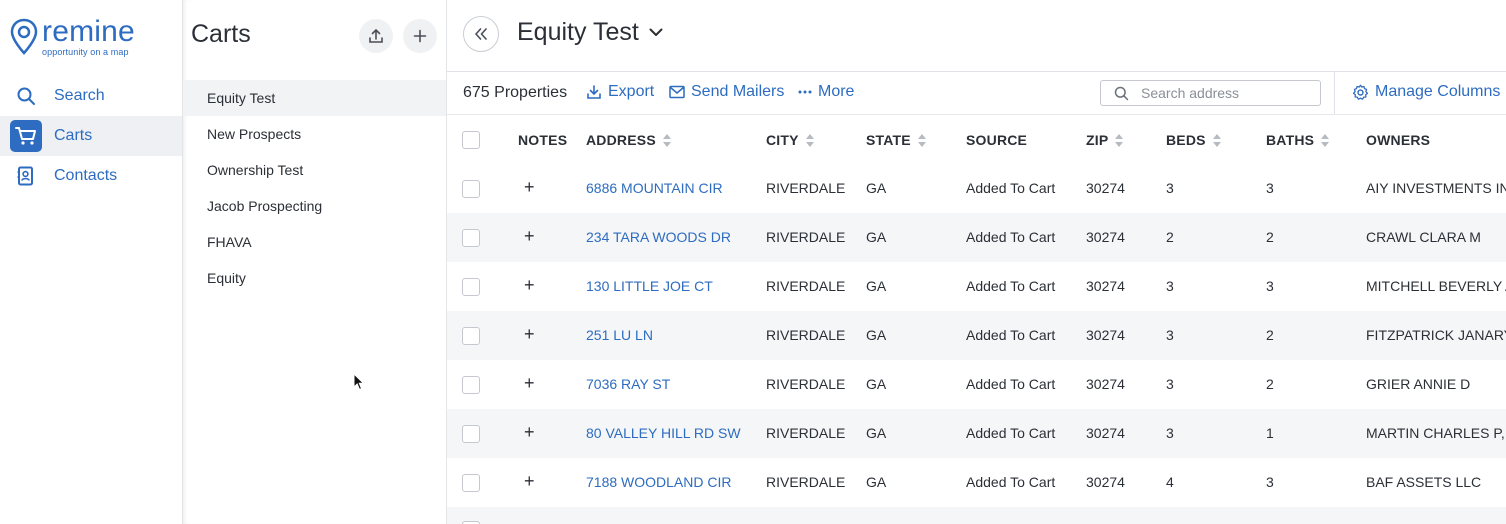 This screenshot has width=1506, height=524. I want to click on sort-icon, so click(1325, 140).